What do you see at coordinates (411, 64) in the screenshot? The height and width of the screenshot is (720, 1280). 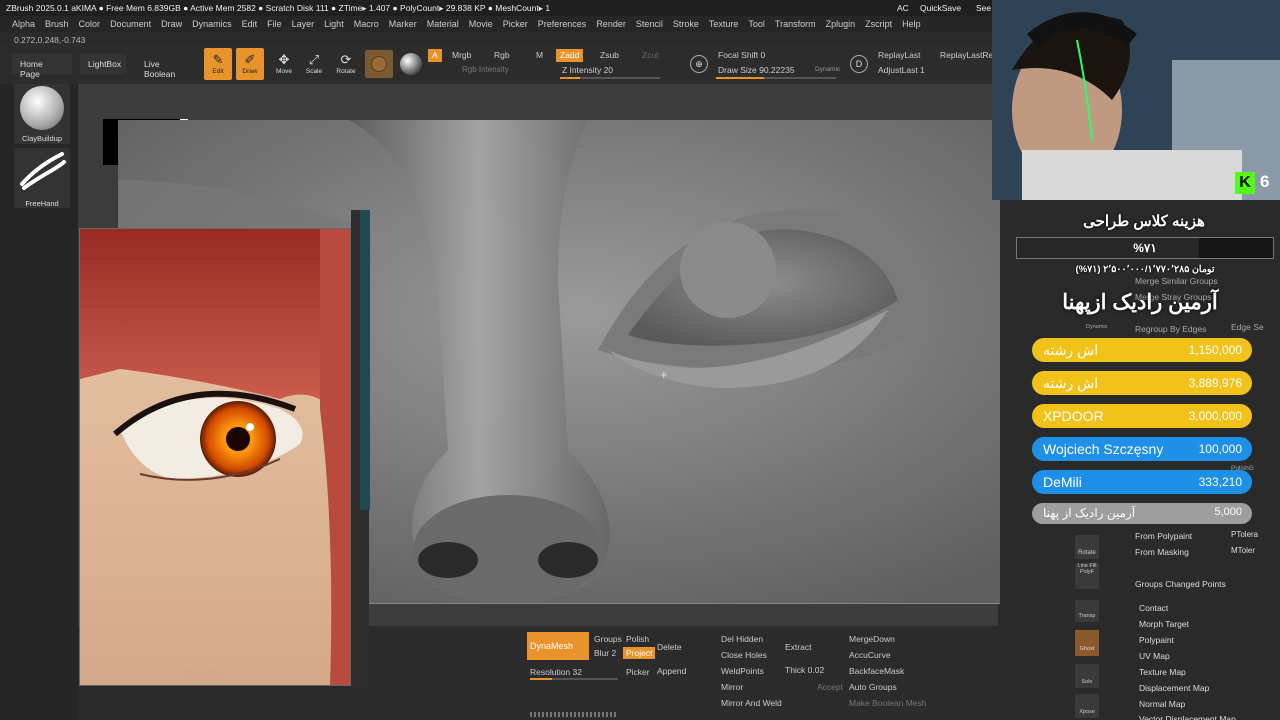 I see `color-picker-sphere-icon` at bounding box center [411, 64].